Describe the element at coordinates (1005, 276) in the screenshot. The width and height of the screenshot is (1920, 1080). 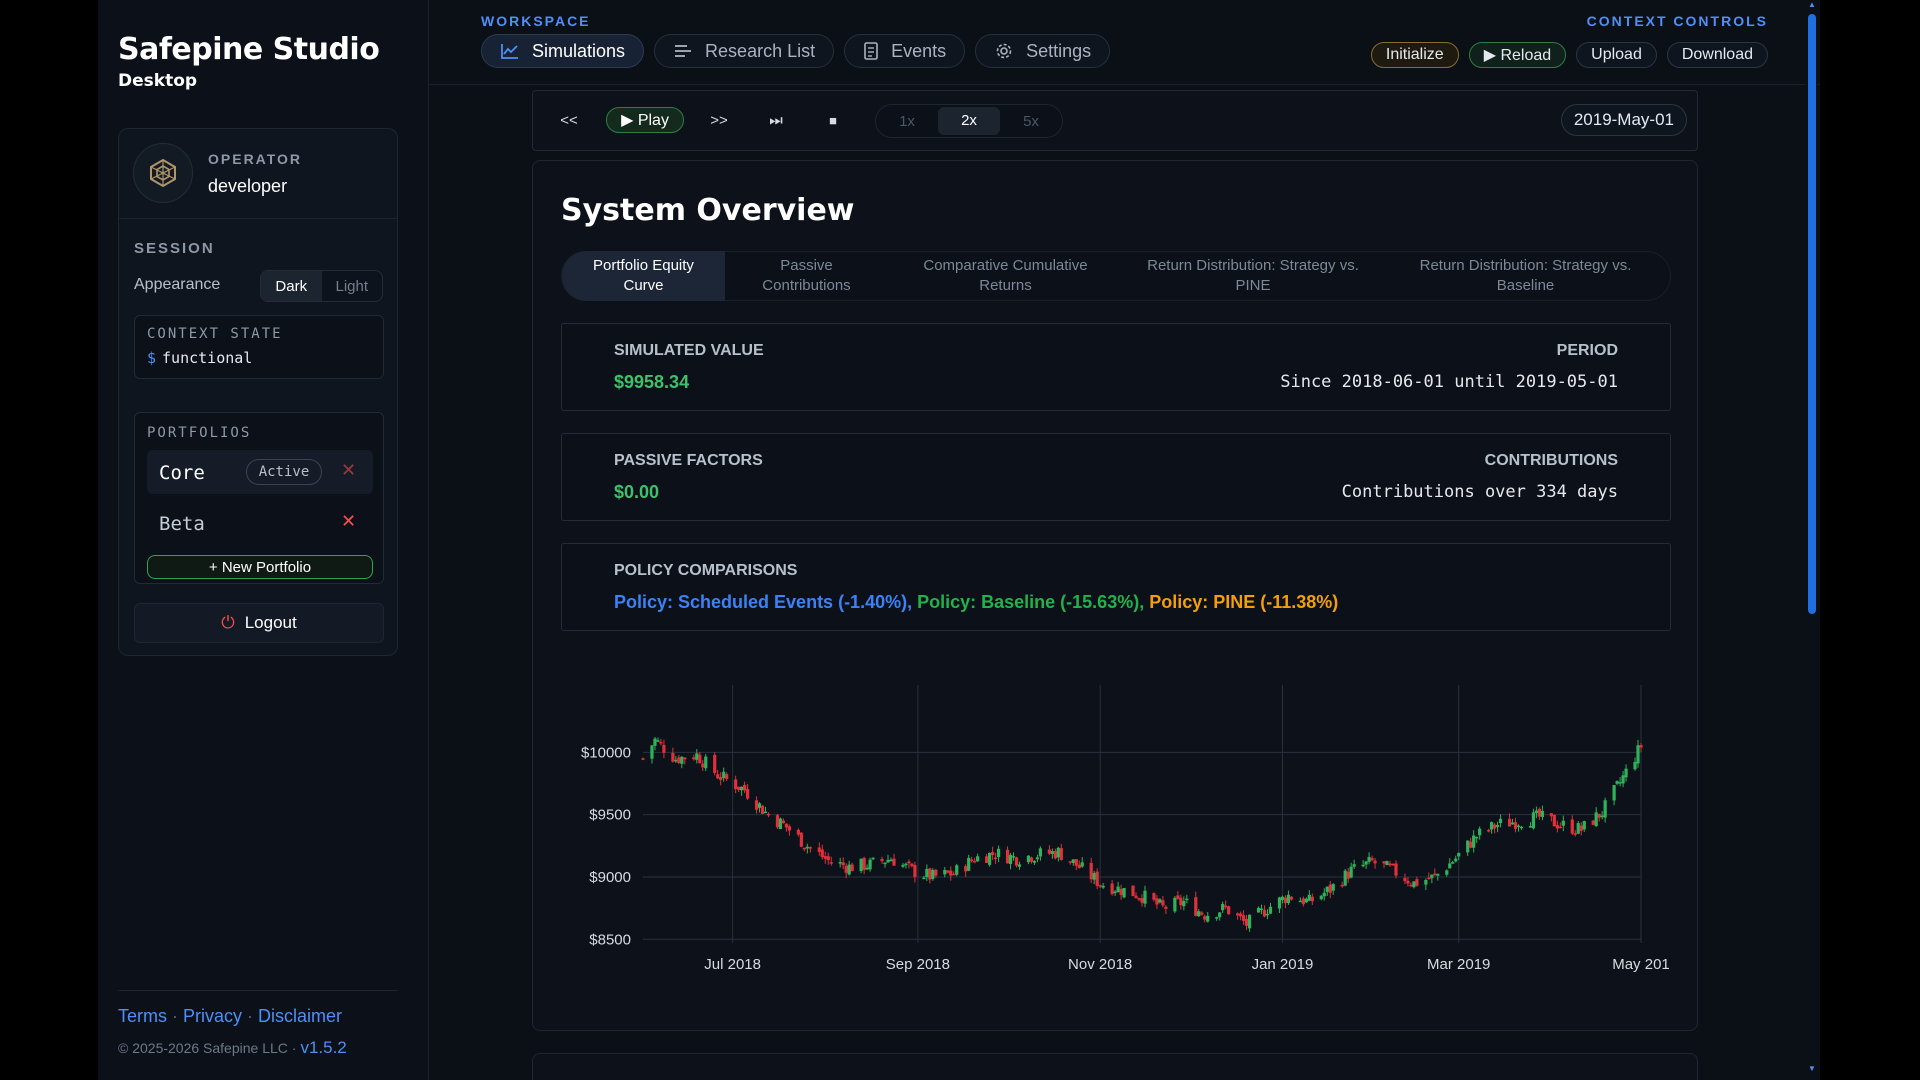
I see `tab-comparative-cumulative-returns: Comparative Cumulative Returns` at that location.